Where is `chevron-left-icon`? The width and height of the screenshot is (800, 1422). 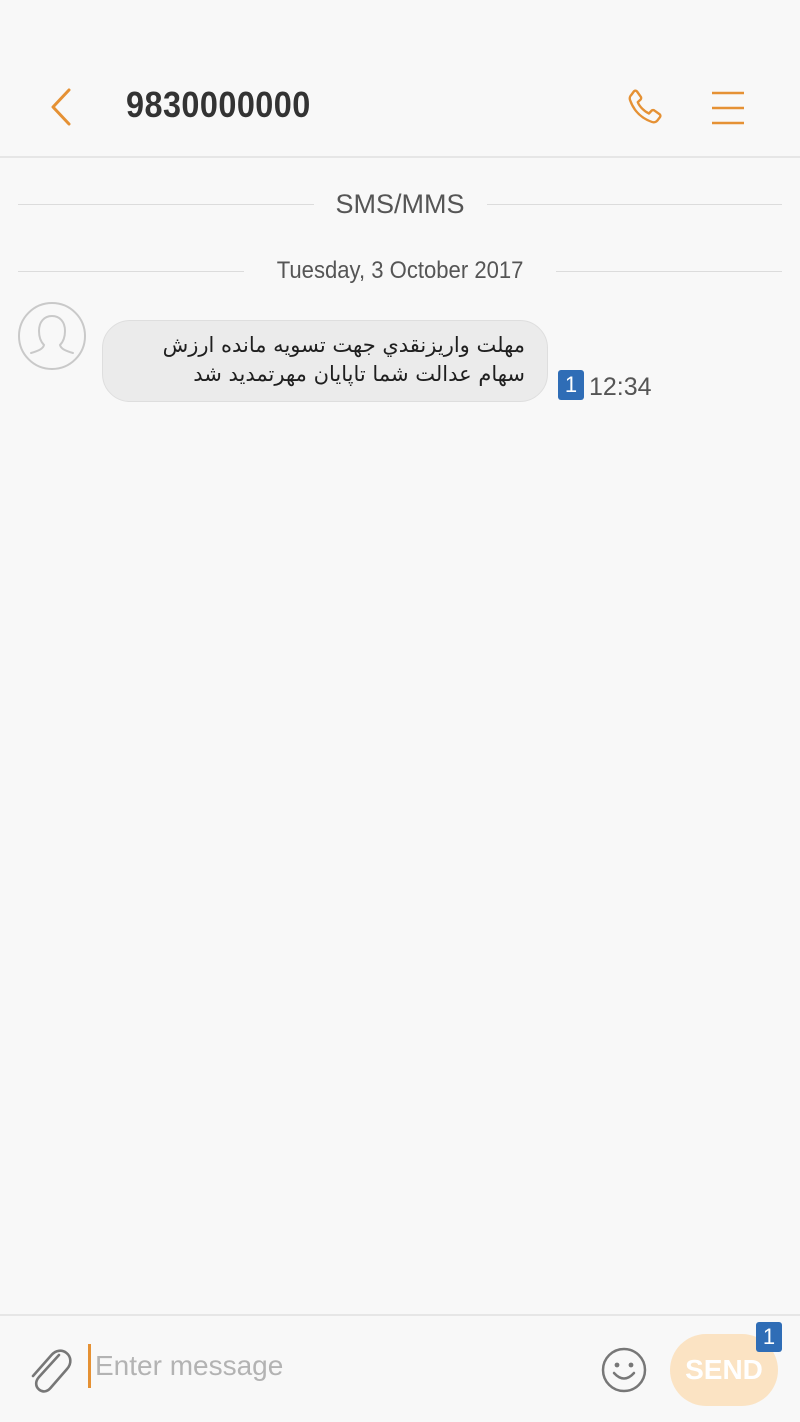
chevron-left-icon is located at coordinates (61, 107).